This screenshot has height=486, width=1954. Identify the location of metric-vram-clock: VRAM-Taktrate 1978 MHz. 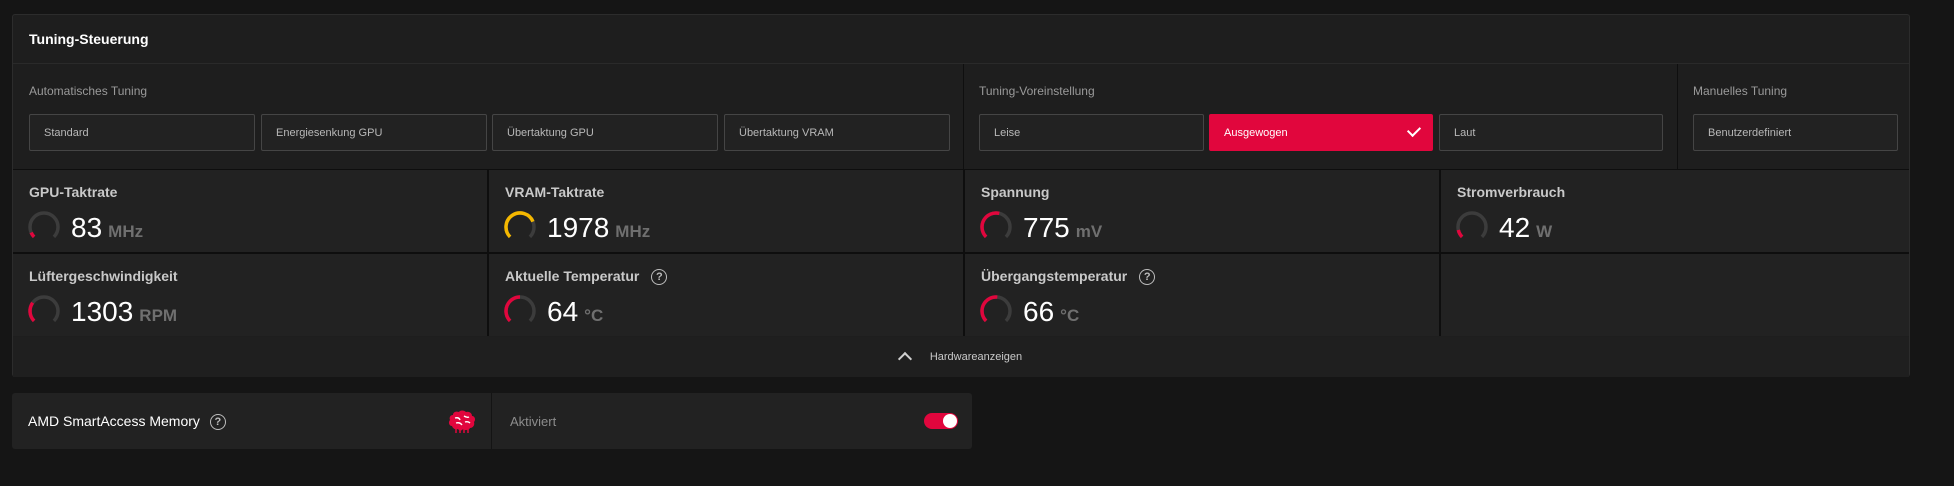
(726, 211).